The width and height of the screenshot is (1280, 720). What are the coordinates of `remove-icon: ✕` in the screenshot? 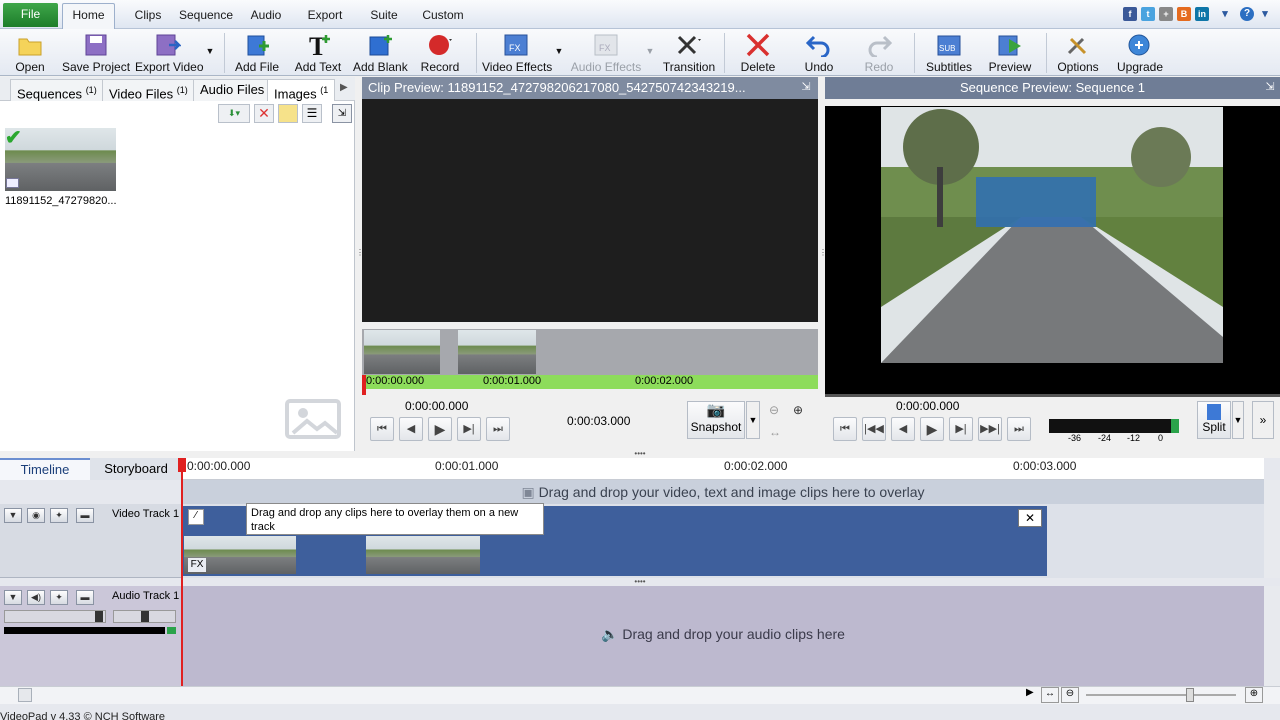 It's located at (264, 113).